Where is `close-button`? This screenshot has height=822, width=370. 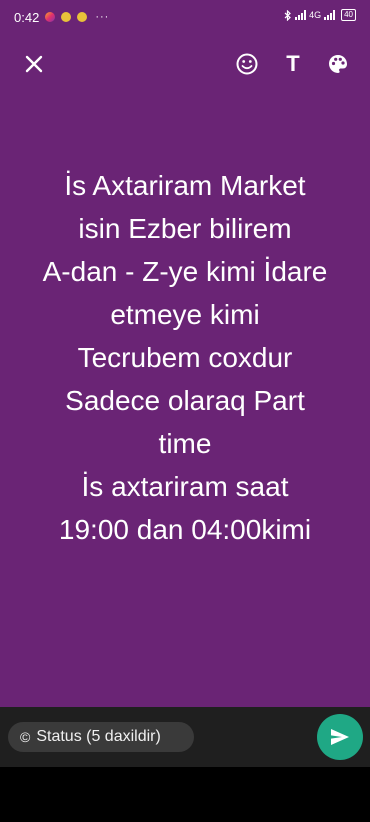
close-button is located at coordinates (34, 64).